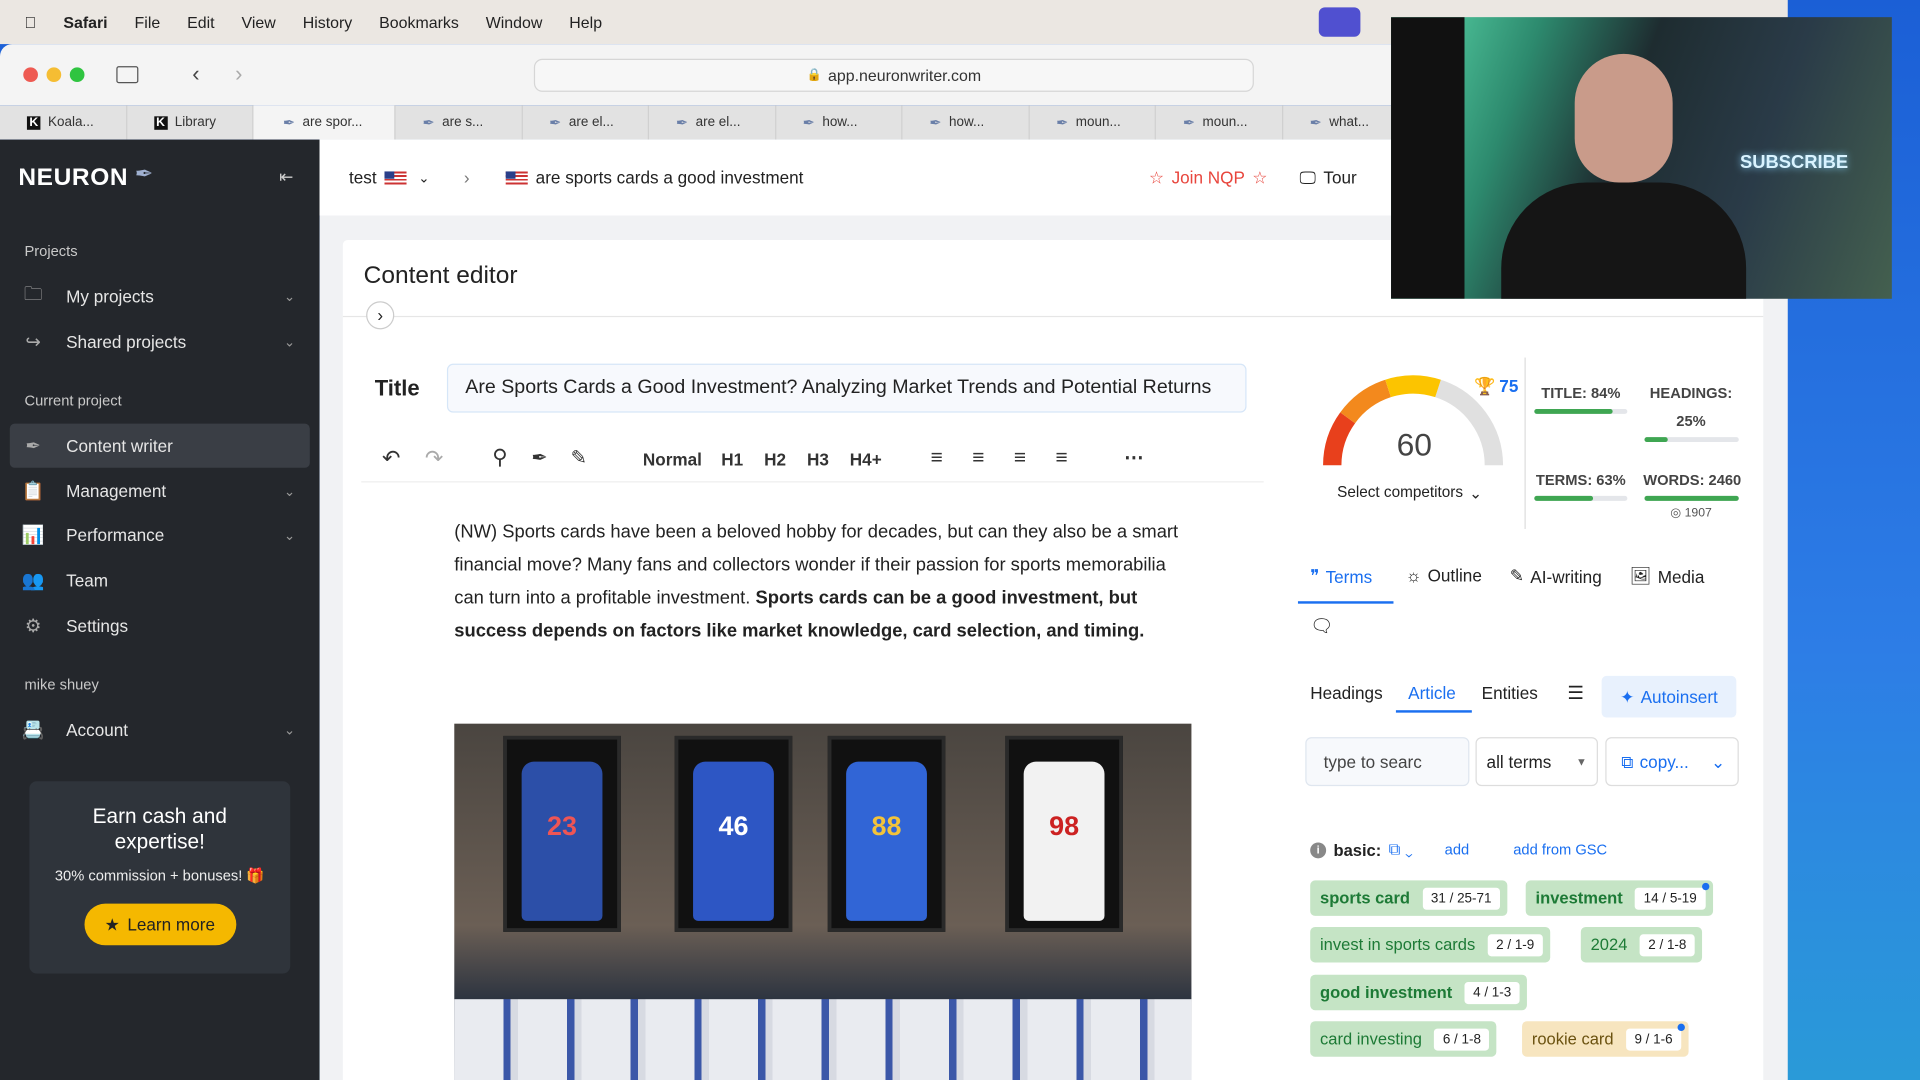  Describe the element at coordinates (1062, 458) in the screenshot. I see `align-justify-icon: ≡` at that location.